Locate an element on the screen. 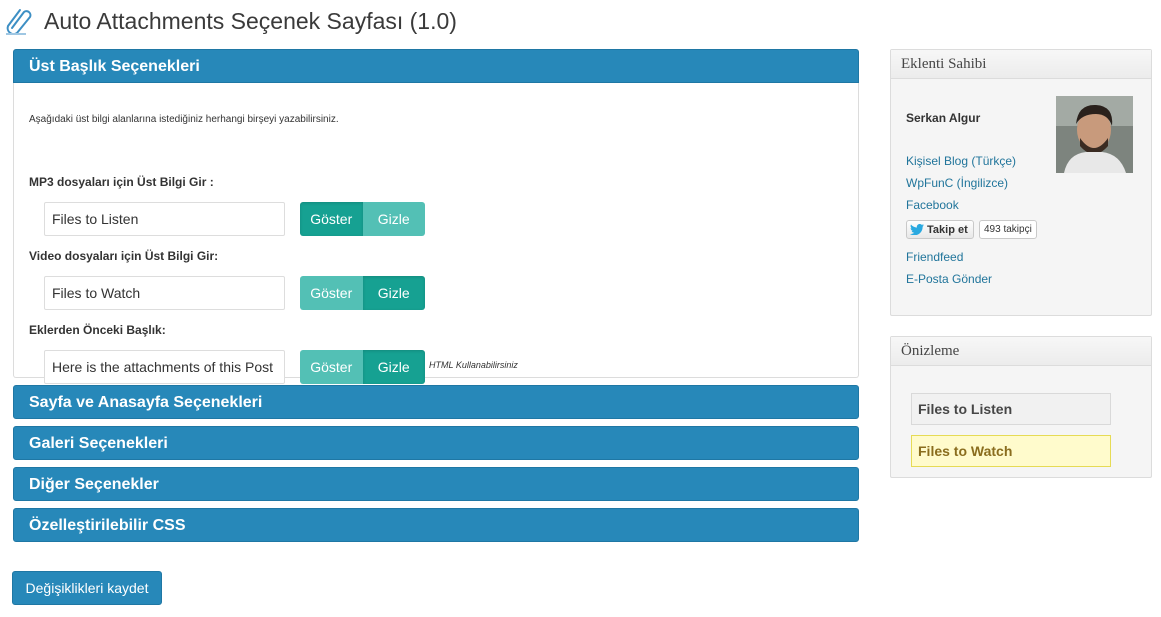 The image size is (1161, 617). mp3-header-input is located at coordinates (164, 219).